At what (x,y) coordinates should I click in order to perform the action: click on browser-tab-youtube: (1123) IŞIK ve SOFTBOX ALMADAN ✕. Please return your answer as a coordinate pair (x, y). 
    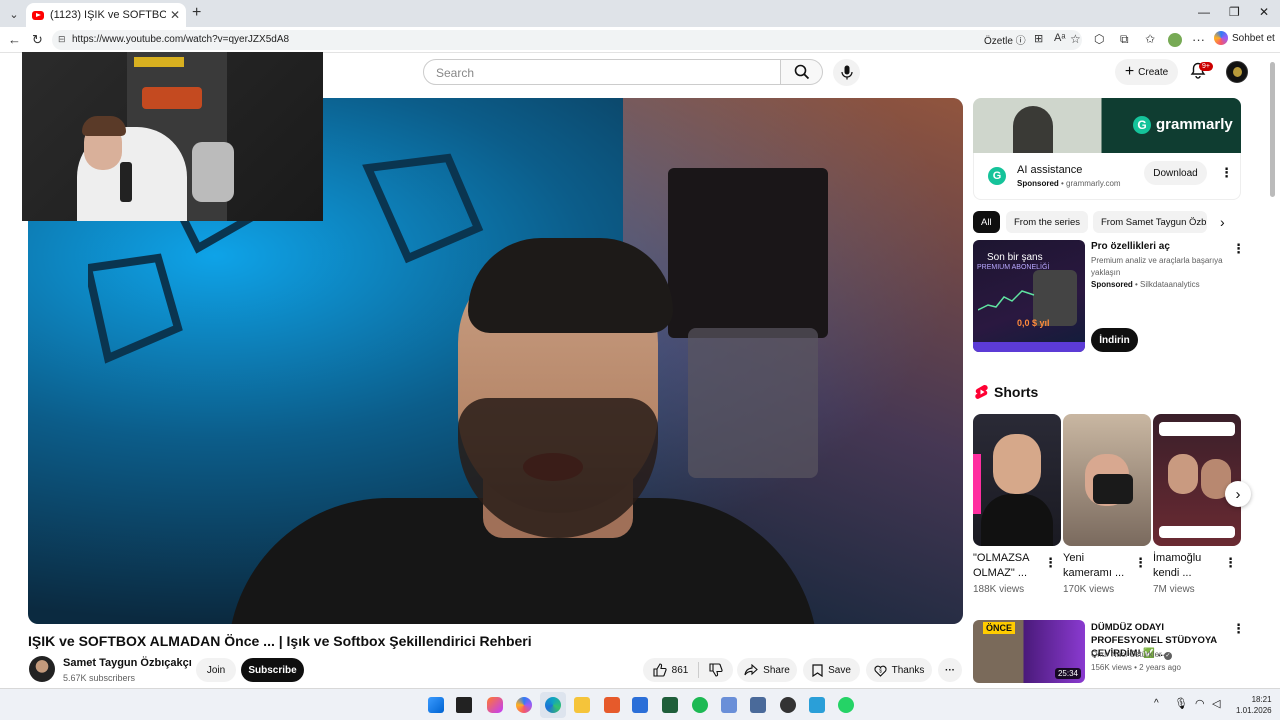
    Looking at the image, I should click on (106, 15).